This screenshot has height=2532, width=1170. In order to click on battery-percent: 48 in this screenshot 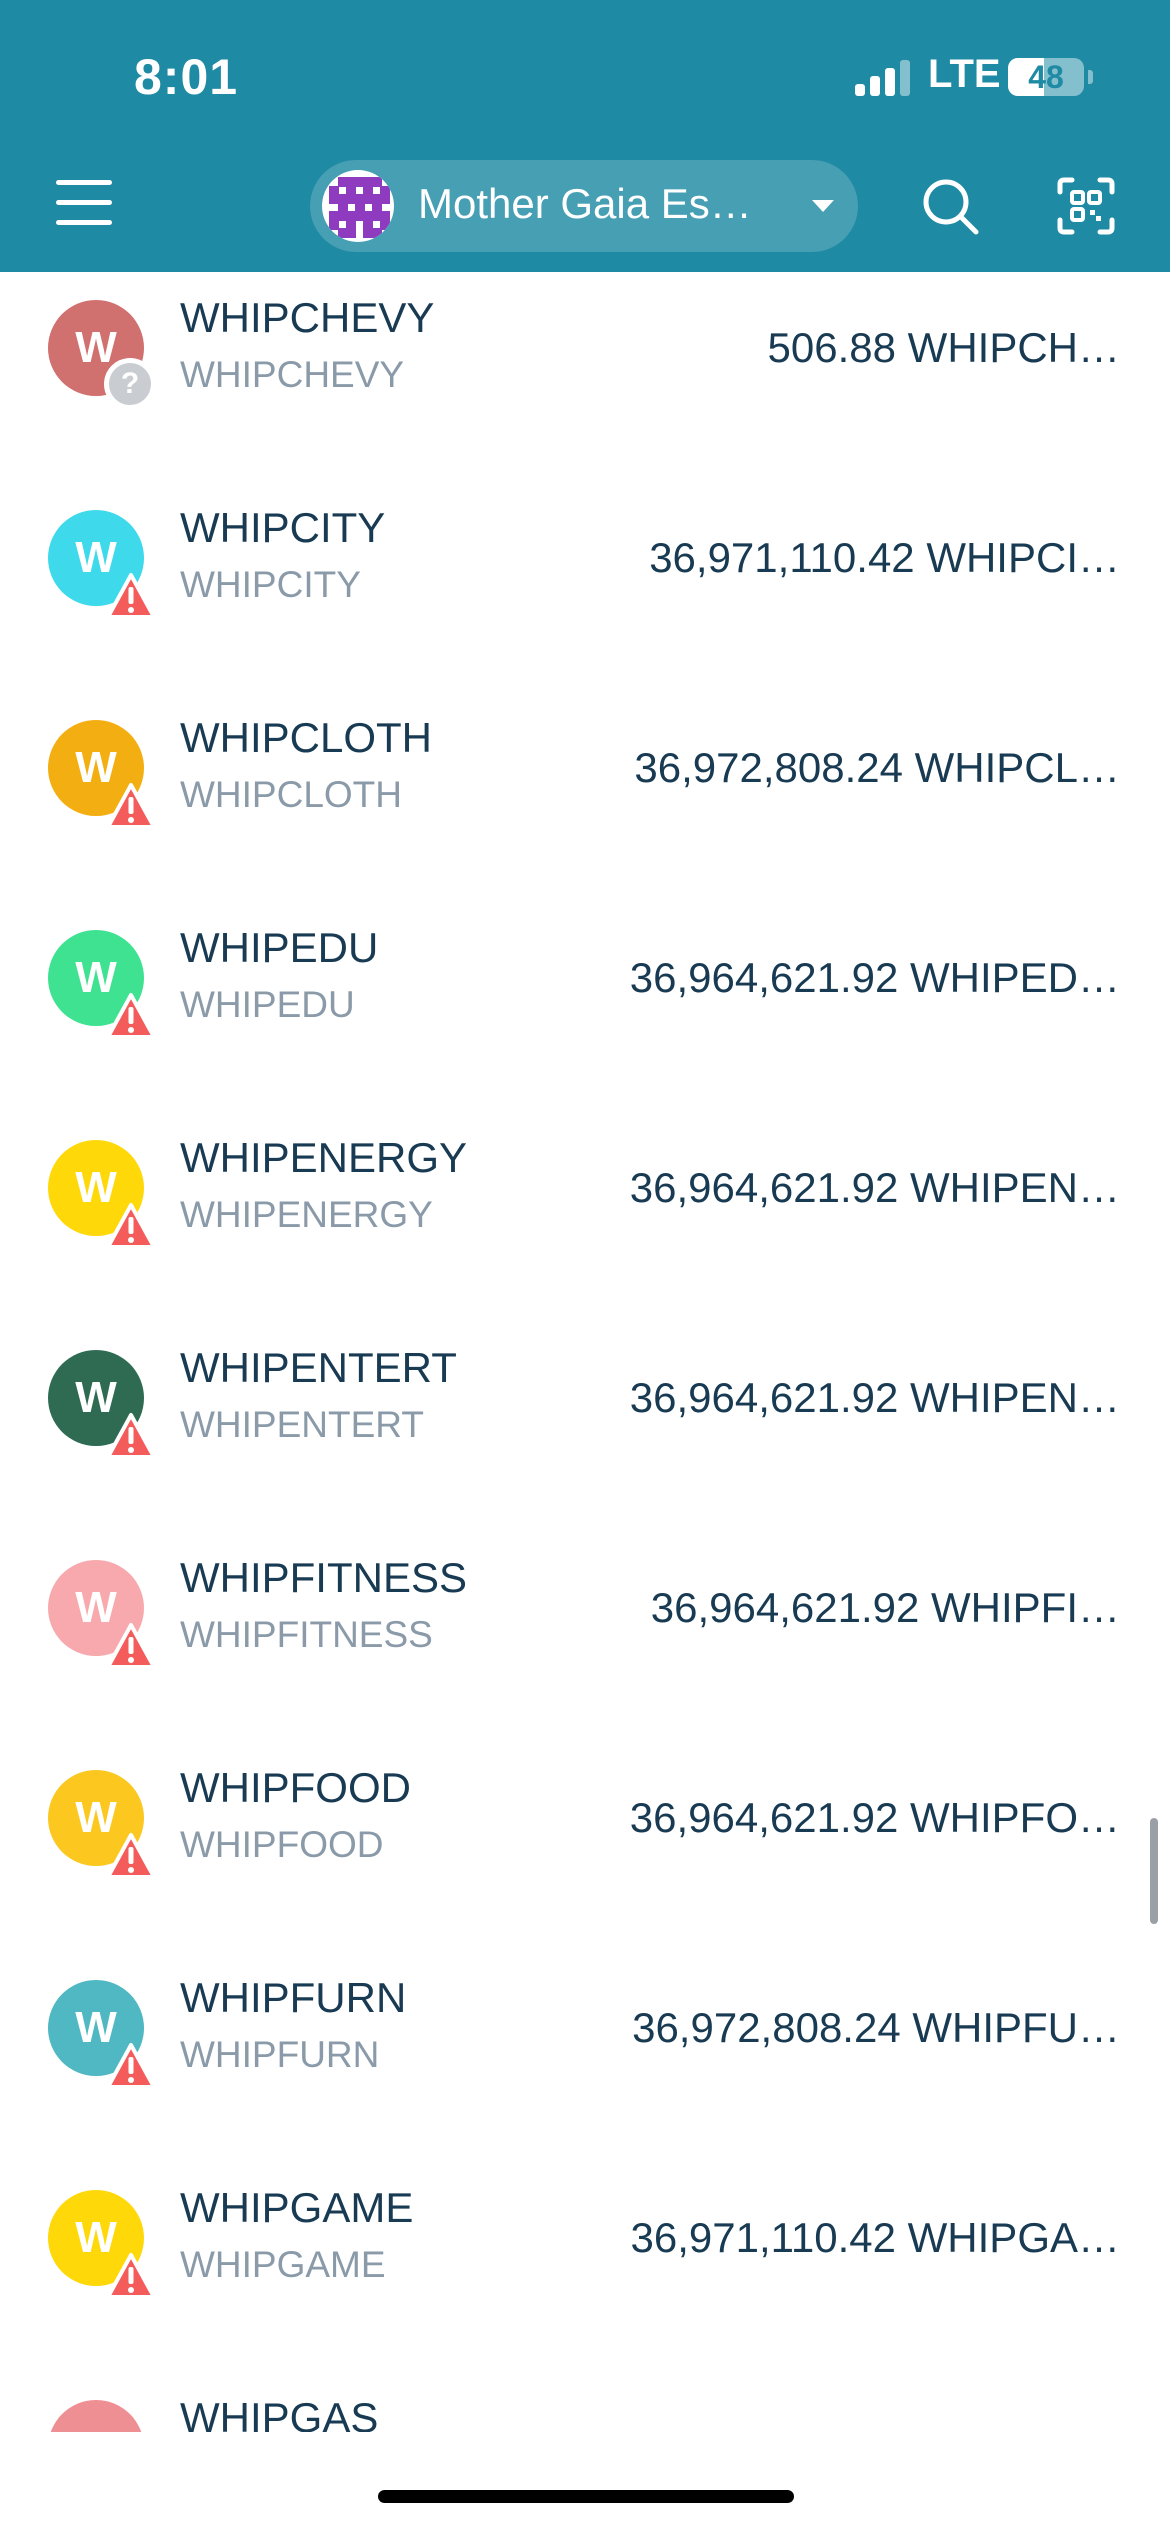, I will do `click(1046, 77)`.